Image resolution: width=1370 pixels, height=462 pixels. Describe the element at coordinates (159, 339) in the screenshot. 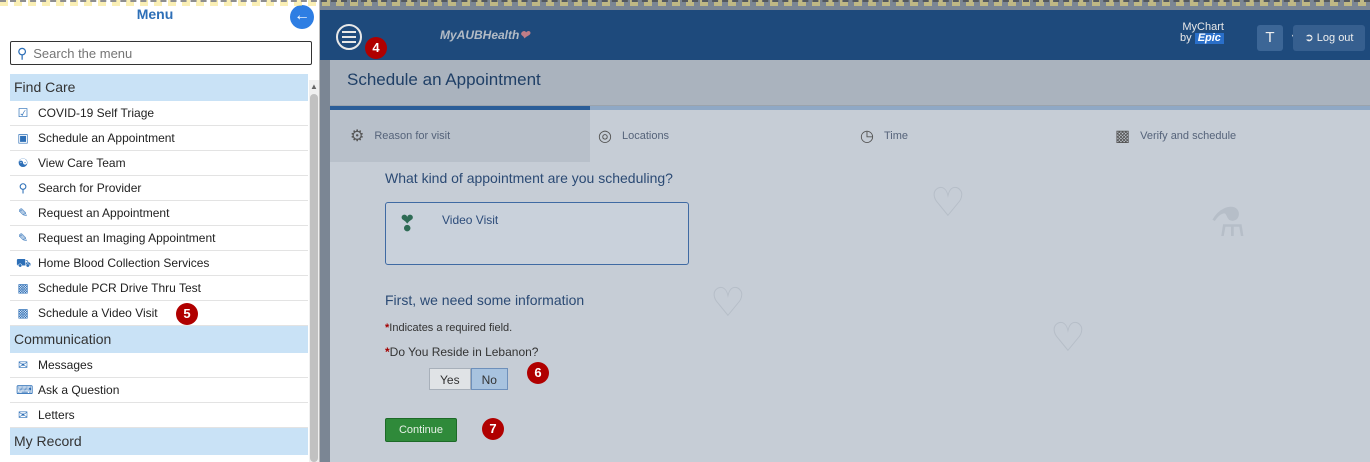

I see `section-communication: Communication` at that location.